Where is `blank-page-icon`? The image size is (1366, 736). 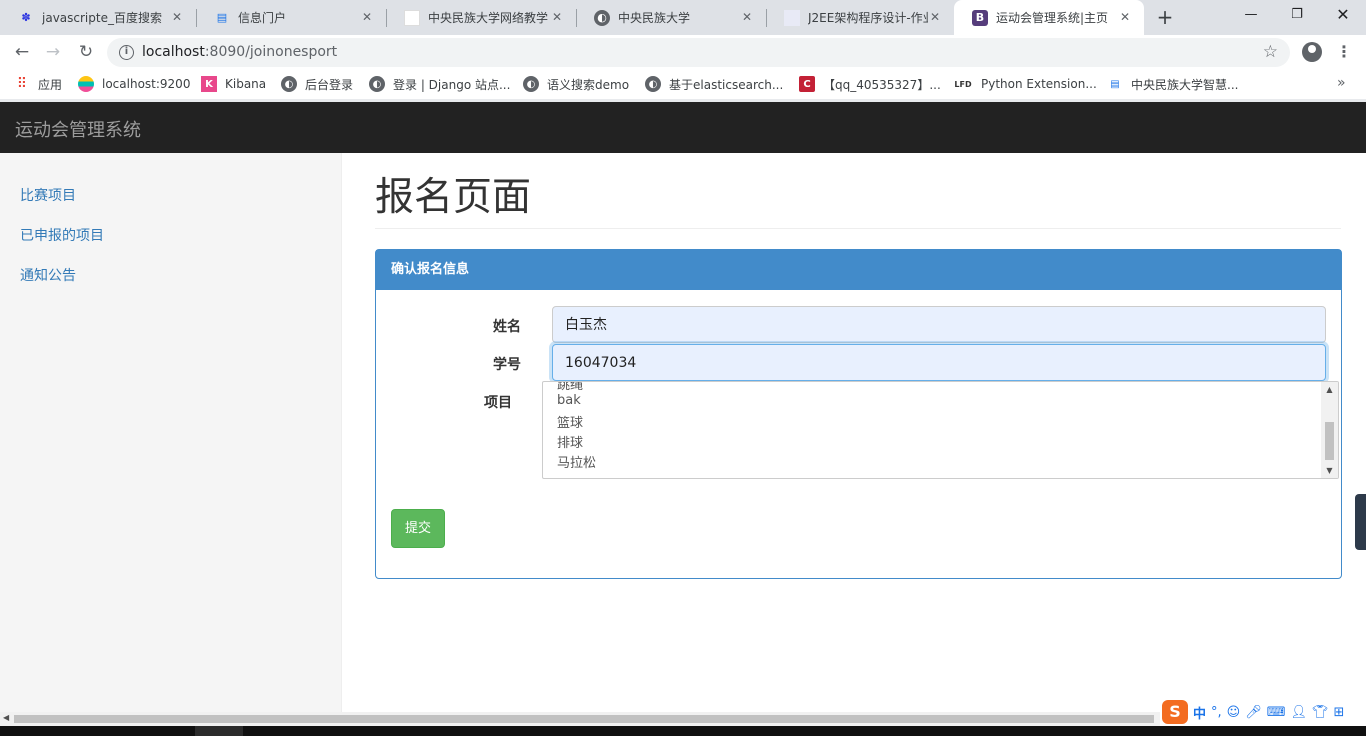
blank-page-icon is located at coordinates (412, 17).